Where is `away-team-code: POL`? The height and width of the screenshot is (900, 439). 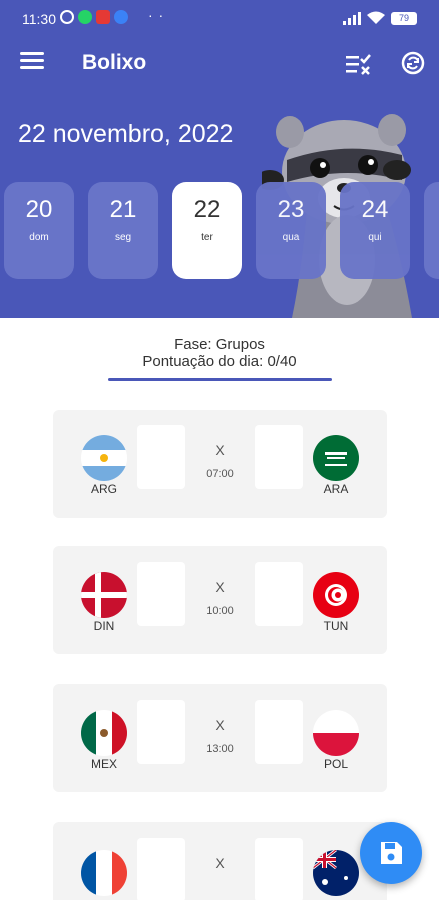
away-team-code: POL is located at coordinates (335, 764).